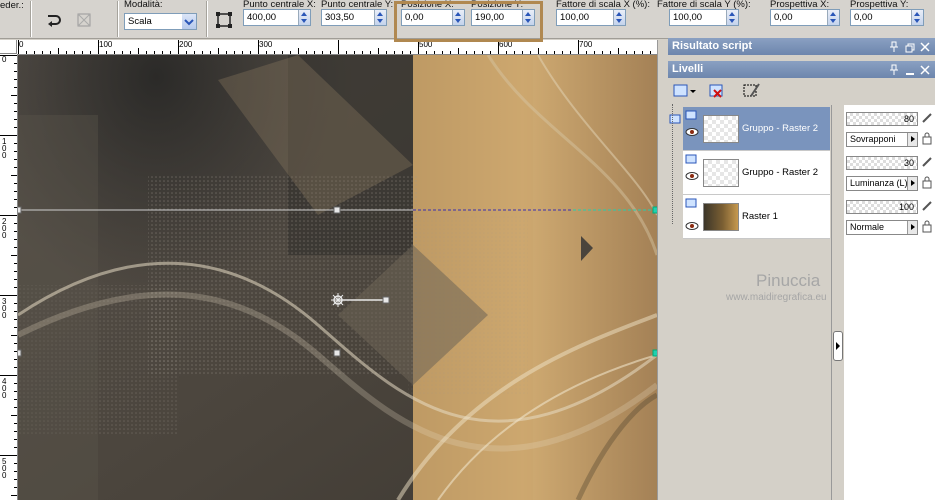 The image size is (935, 500). I want to click on scale-y-spinner, so click(732, 17).